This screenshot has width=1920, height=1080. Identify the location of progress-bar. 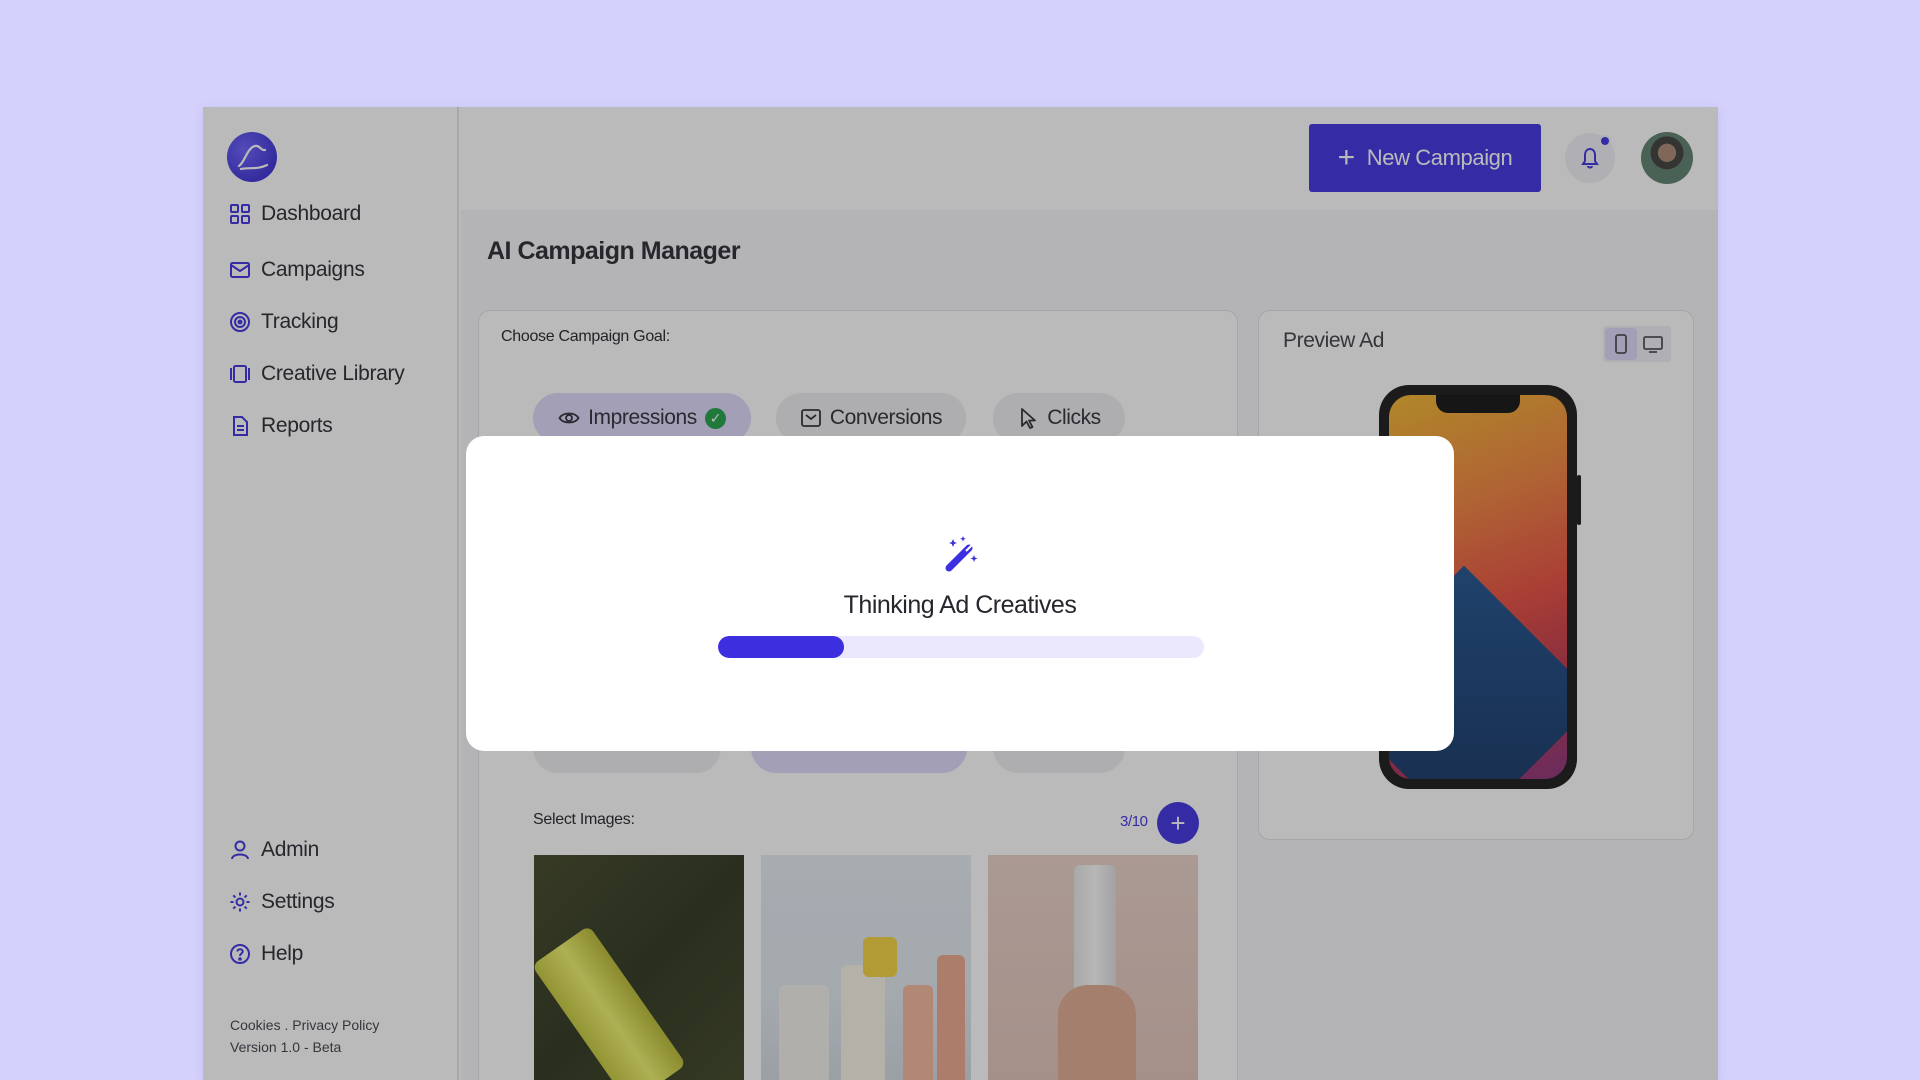
(961, 647).